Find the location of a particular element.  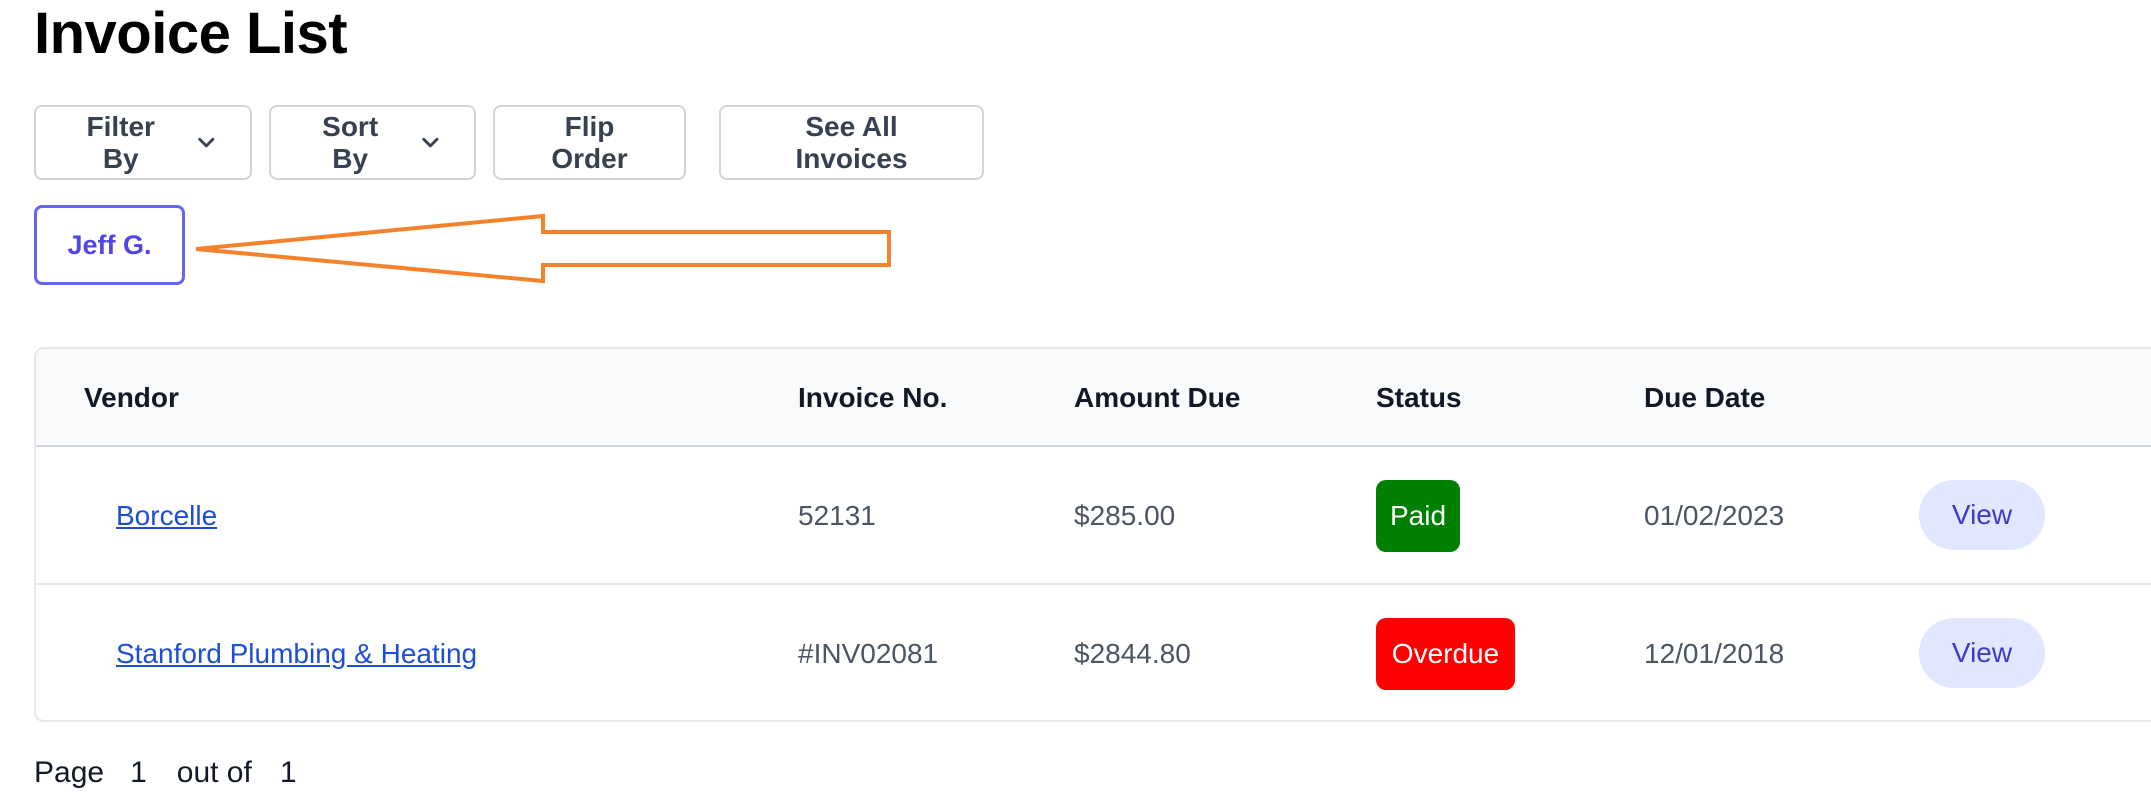

header-amount-due: Amount Due is located at coordinates (1157, 398).